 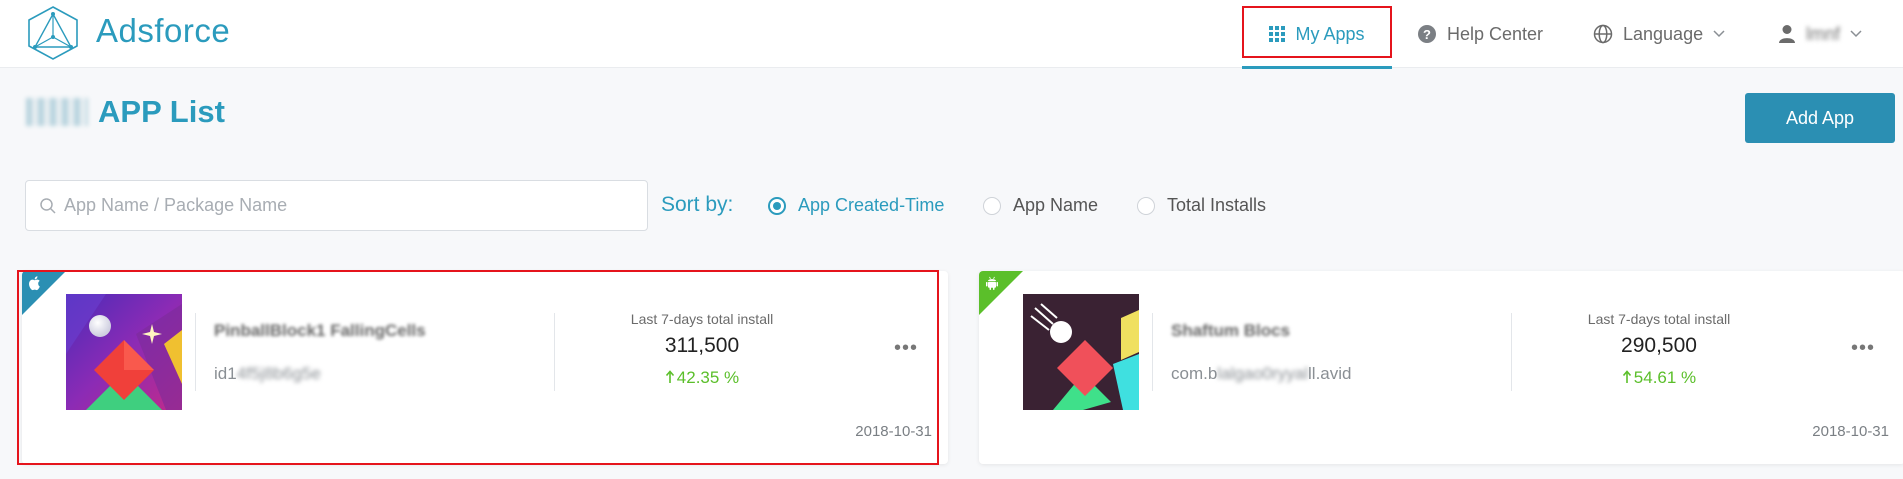 I want to click on growth-rate: 54.61 %, so click(x=1659, y=378).